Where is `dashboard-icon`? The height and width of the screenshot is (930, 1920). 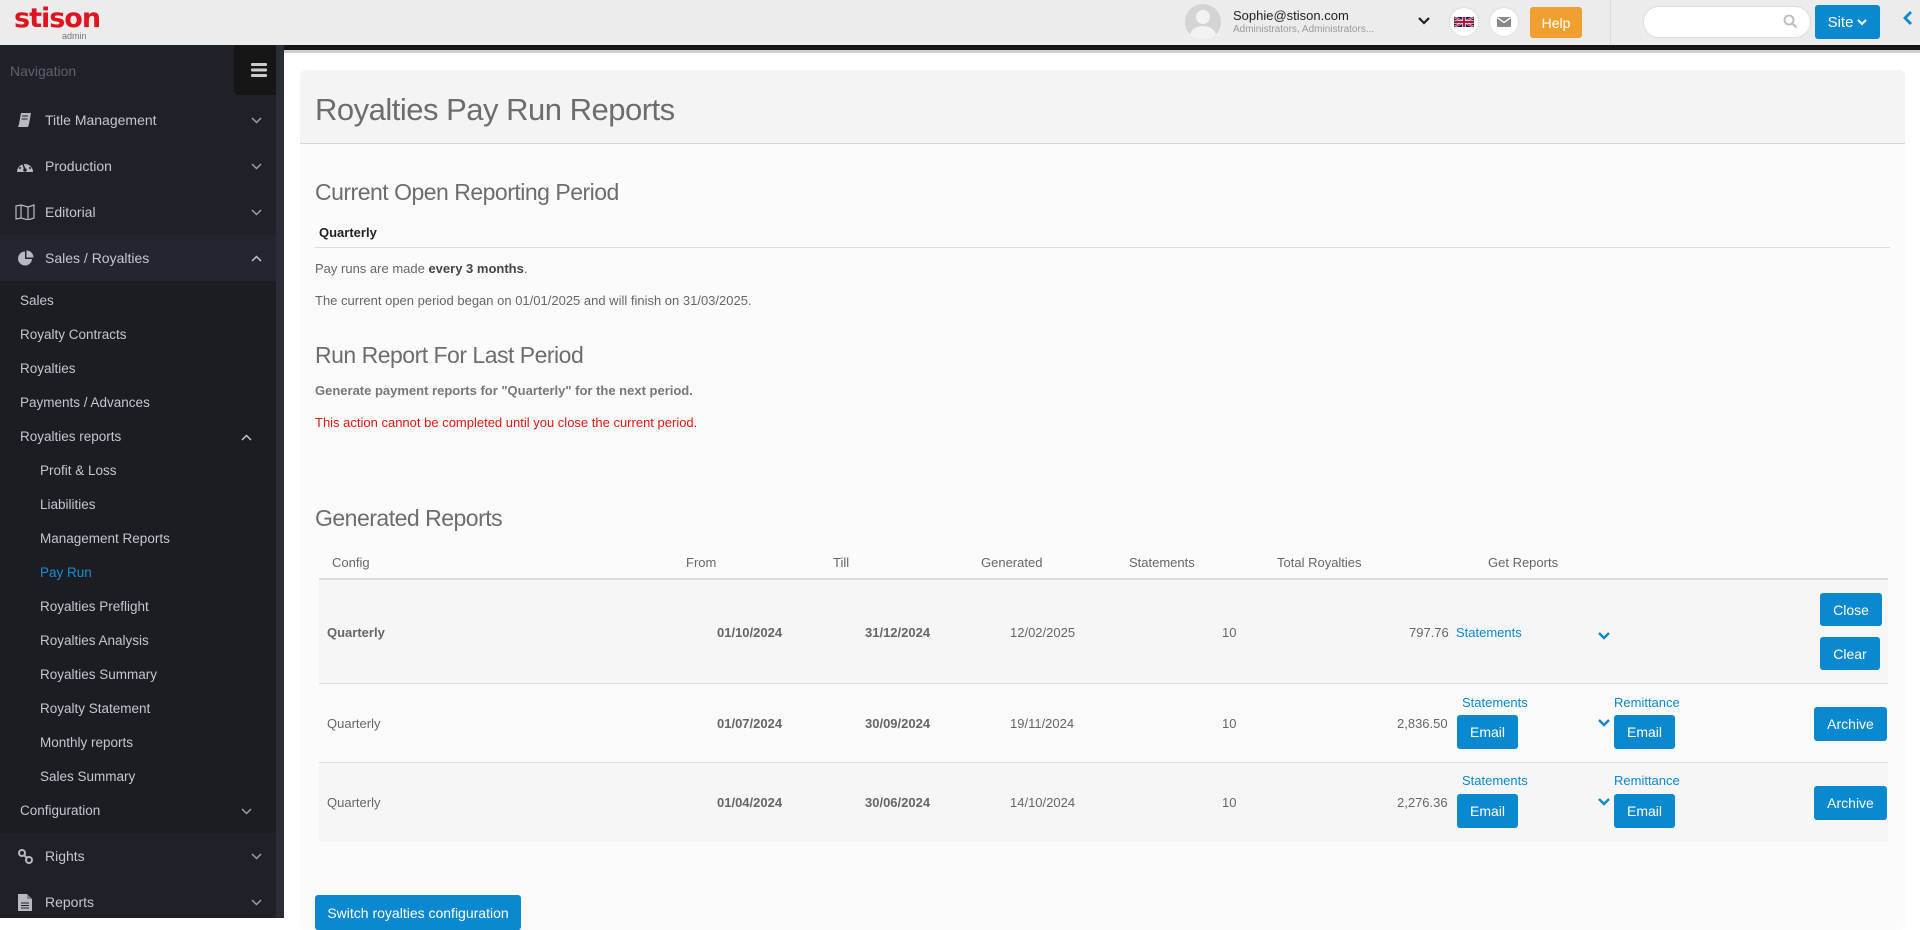 dashboard-icon is located at coordinates (25, 166).